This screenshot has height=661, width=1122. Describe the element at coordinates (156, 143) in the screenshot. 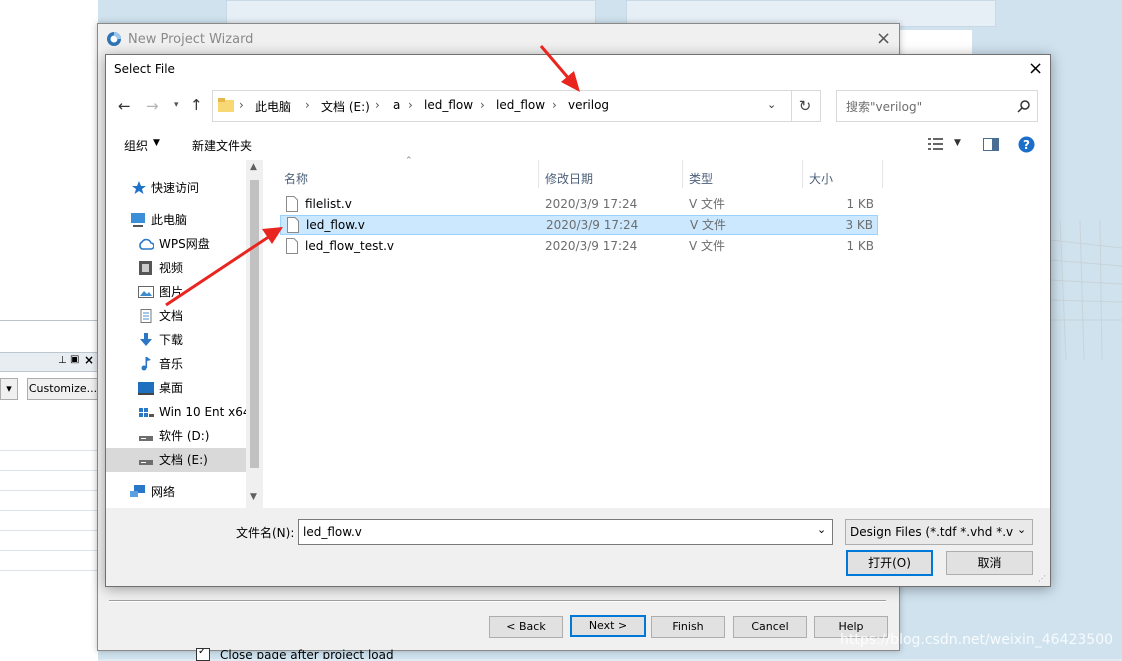

I see `organize-dropdown-icon: ▼` at that location.